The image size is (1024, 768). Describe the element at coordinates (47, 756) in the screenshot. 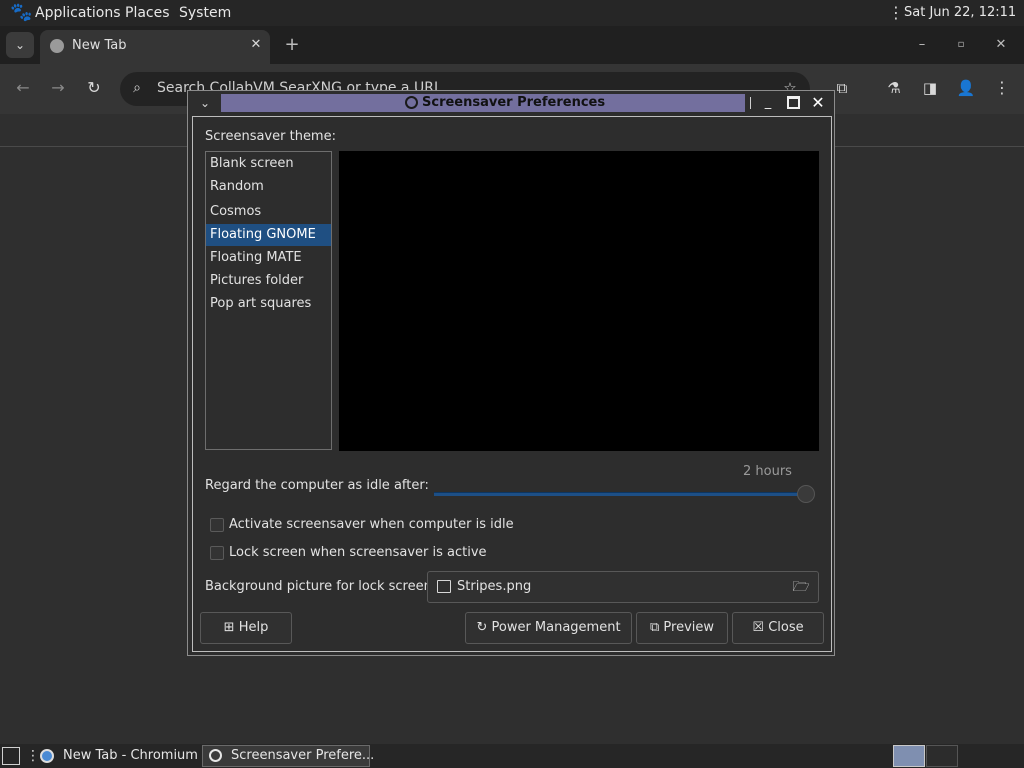

I see `chromium-icon` at that location.